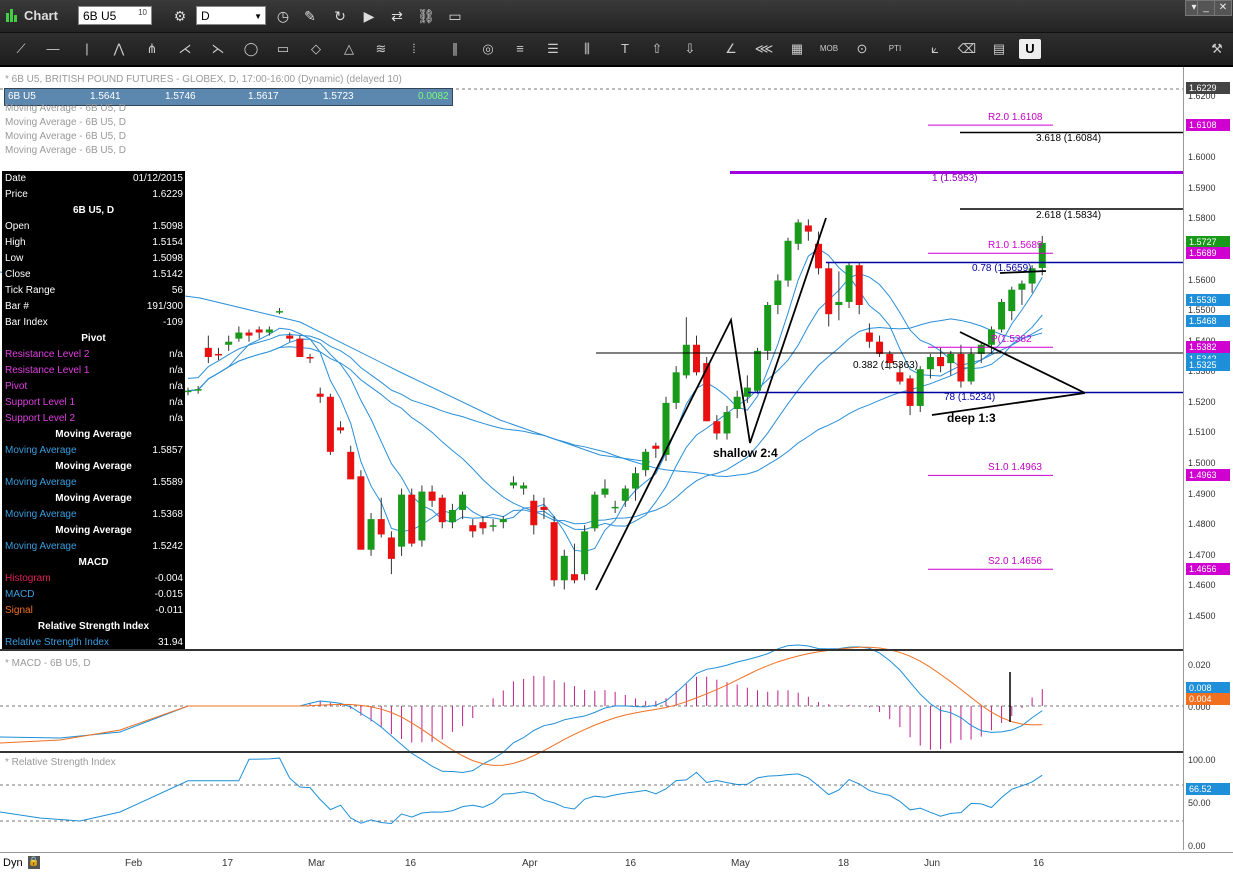 The width and height of the screenshot is (1233, 875). Describe the element at coordinates (844, 863) in the screenshot. I see `time-tick-label: 18` at that location.